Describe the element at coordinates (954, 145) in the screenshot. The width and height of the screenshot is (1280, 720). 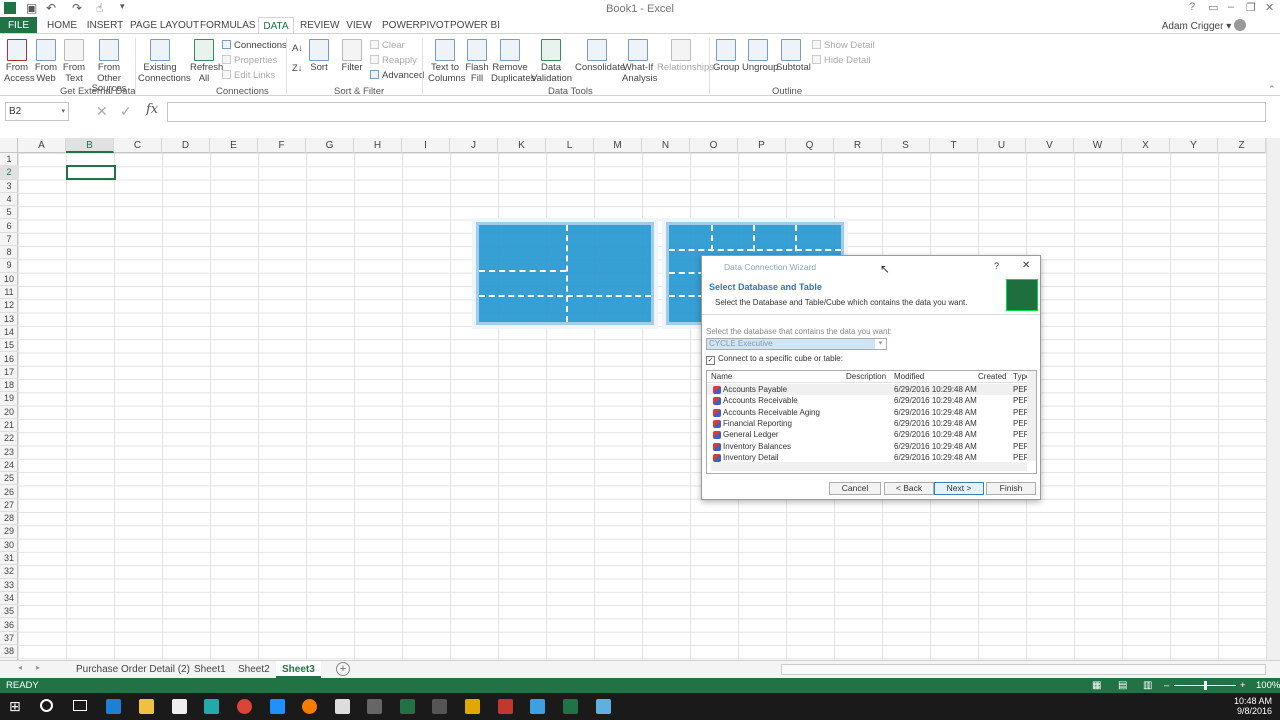
I see `column-header: T` at that location.